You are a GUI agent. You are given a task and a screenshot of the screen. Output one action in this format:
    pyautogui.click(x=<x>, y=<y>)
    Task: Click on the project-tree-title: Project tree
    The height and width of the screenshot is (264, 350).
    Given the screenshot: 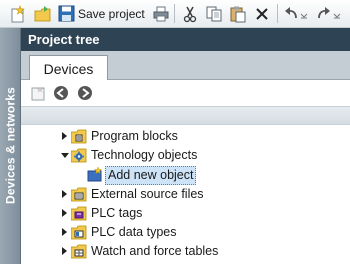 What is the action you would take?
    pyautogui.click(x=64, y=39)
    